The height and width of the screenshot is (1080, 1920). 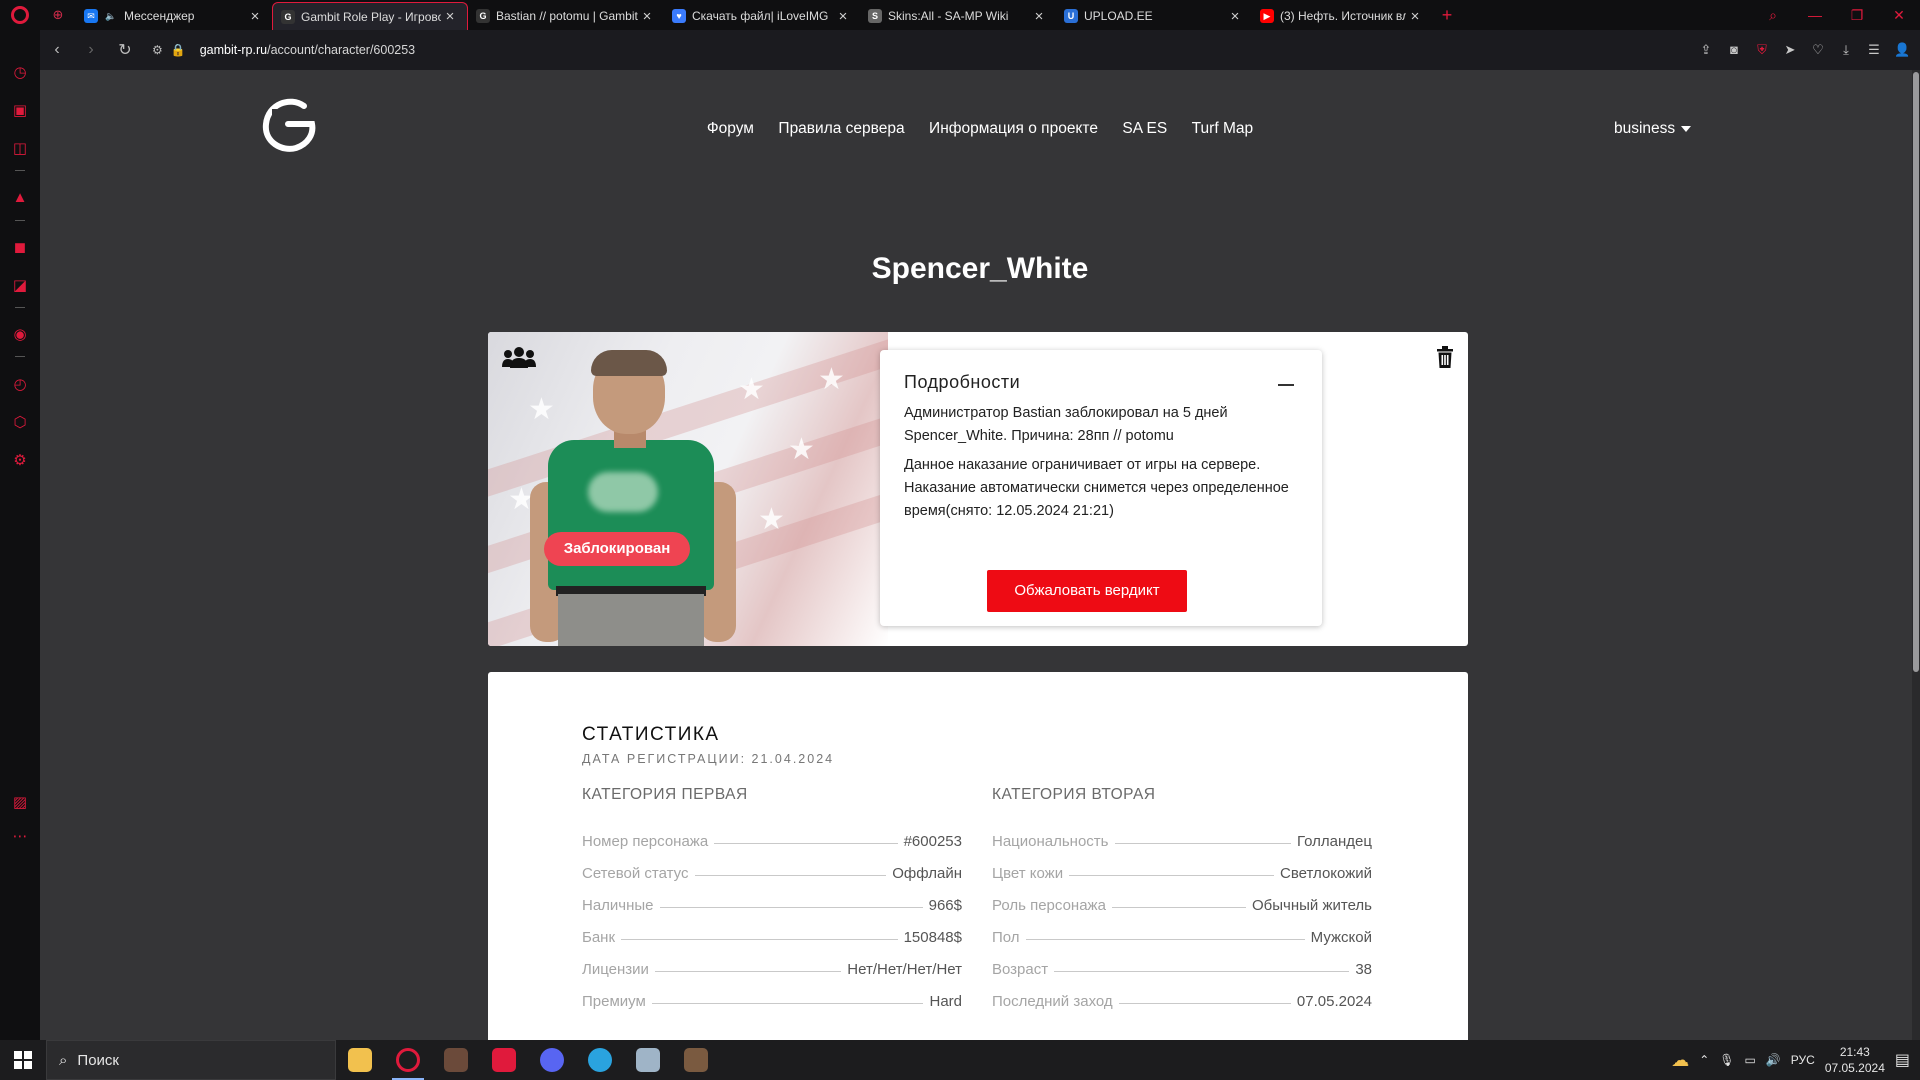 I want to click on snapshot-icon: ◙, so click(x=1734, y=50).